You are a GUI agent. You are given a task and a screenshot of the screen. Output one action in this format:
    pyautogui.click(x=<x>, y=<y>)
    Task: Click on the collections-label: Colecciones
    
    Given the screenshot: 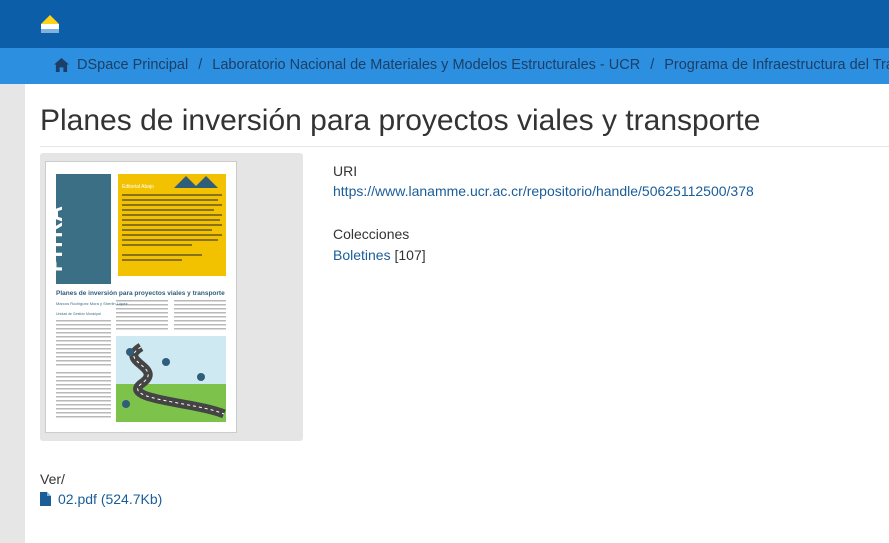 What is the action you would take?
    pyautogui.click(x=371, y=234)
    